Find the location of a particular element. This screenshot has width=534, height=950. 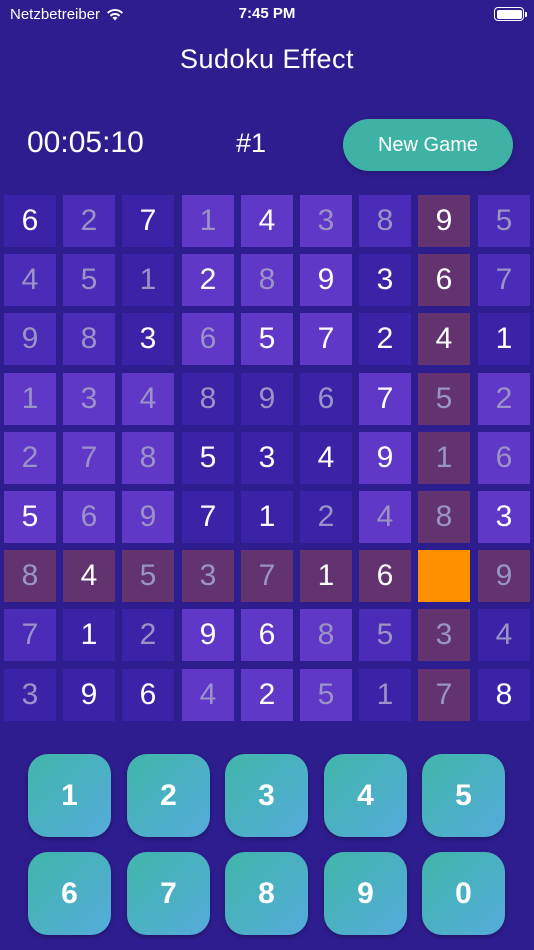

game-timer: 00:05:10 is located at coordinates (85, 142).